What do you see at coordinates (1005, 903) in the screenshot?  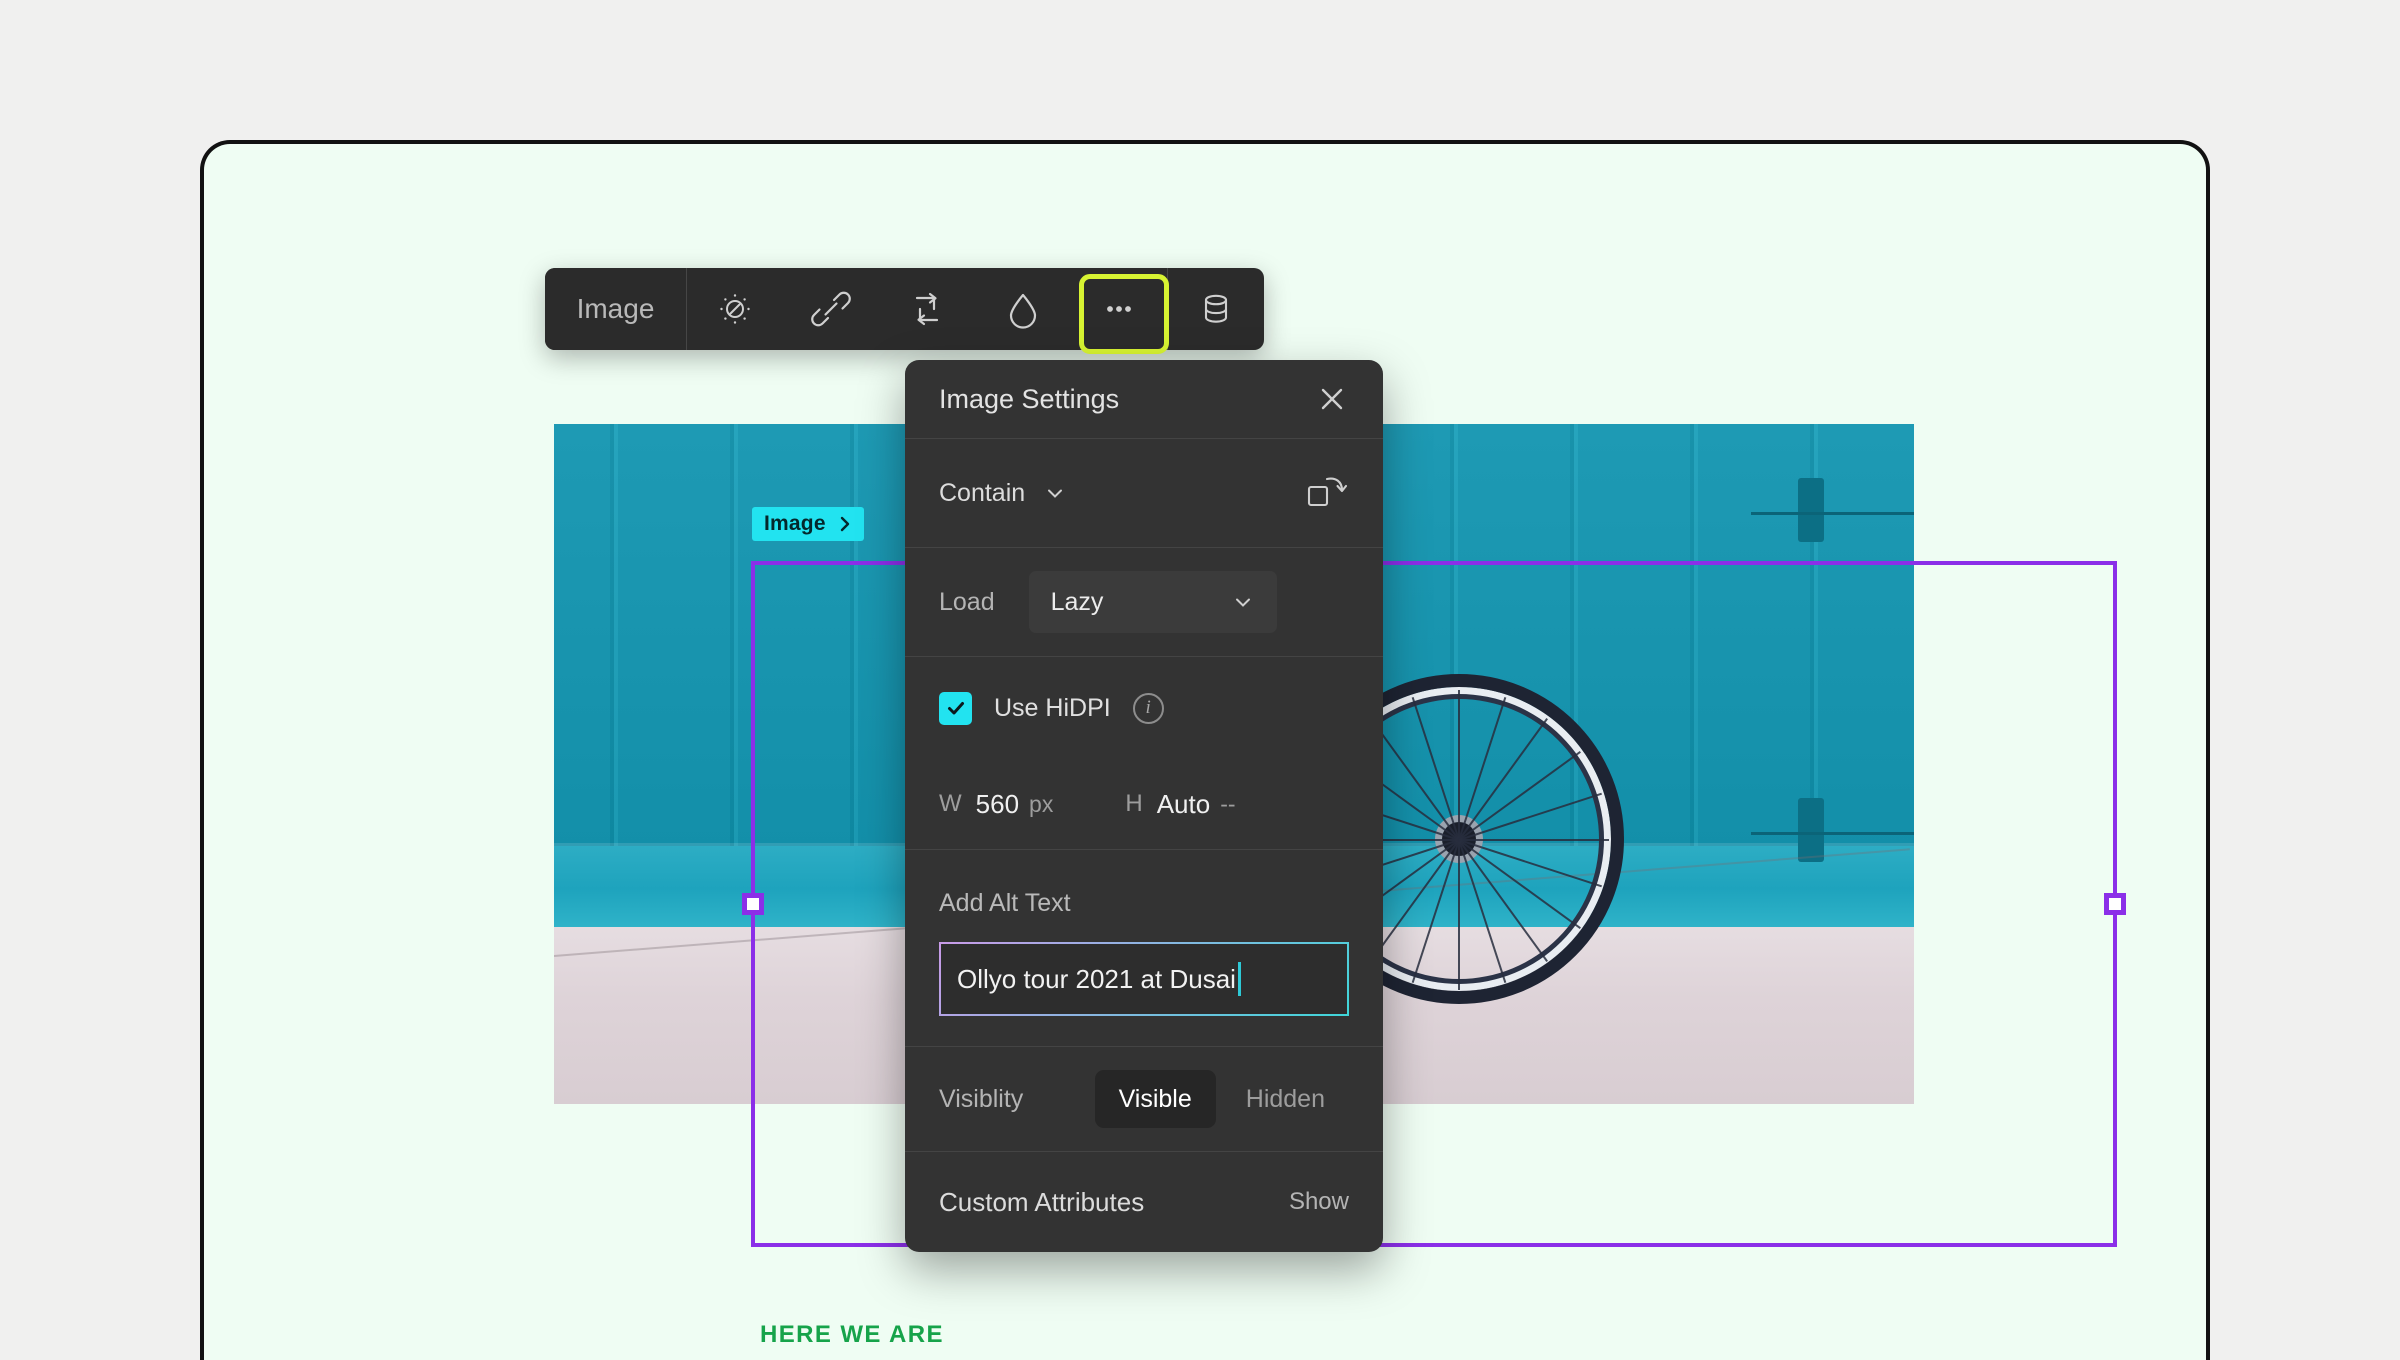 I see `alt-text-label: Add Alt Text` at bounding box center [1005, 903].